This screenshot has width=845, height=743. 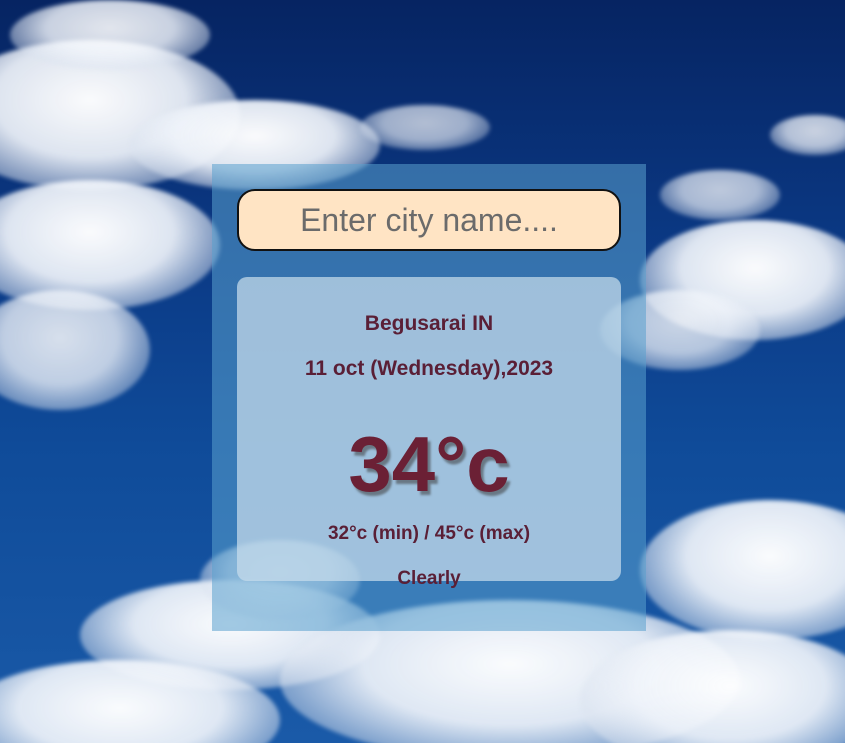 I want to click on min-max-temperature: 32°c (min) / 45°c (max), so click(x=429, y=533).